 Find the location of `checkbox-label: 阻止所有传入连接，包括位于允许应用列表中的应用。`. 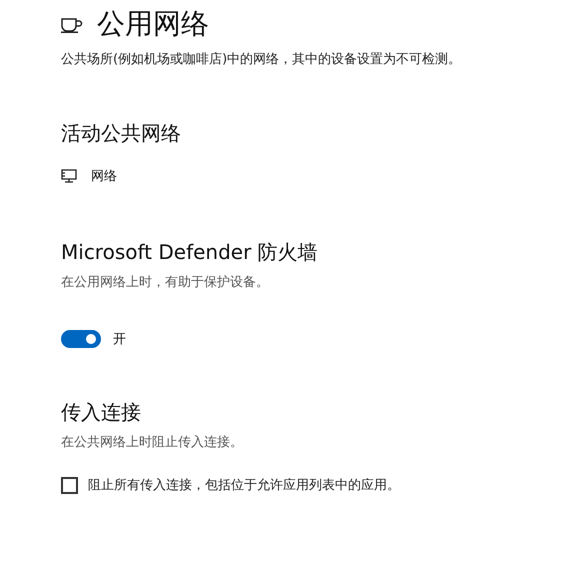

checkbox-label: 阻止所有传入连接，包括位于允许应用列表中的应用。 is located at coordinates (244, 485).